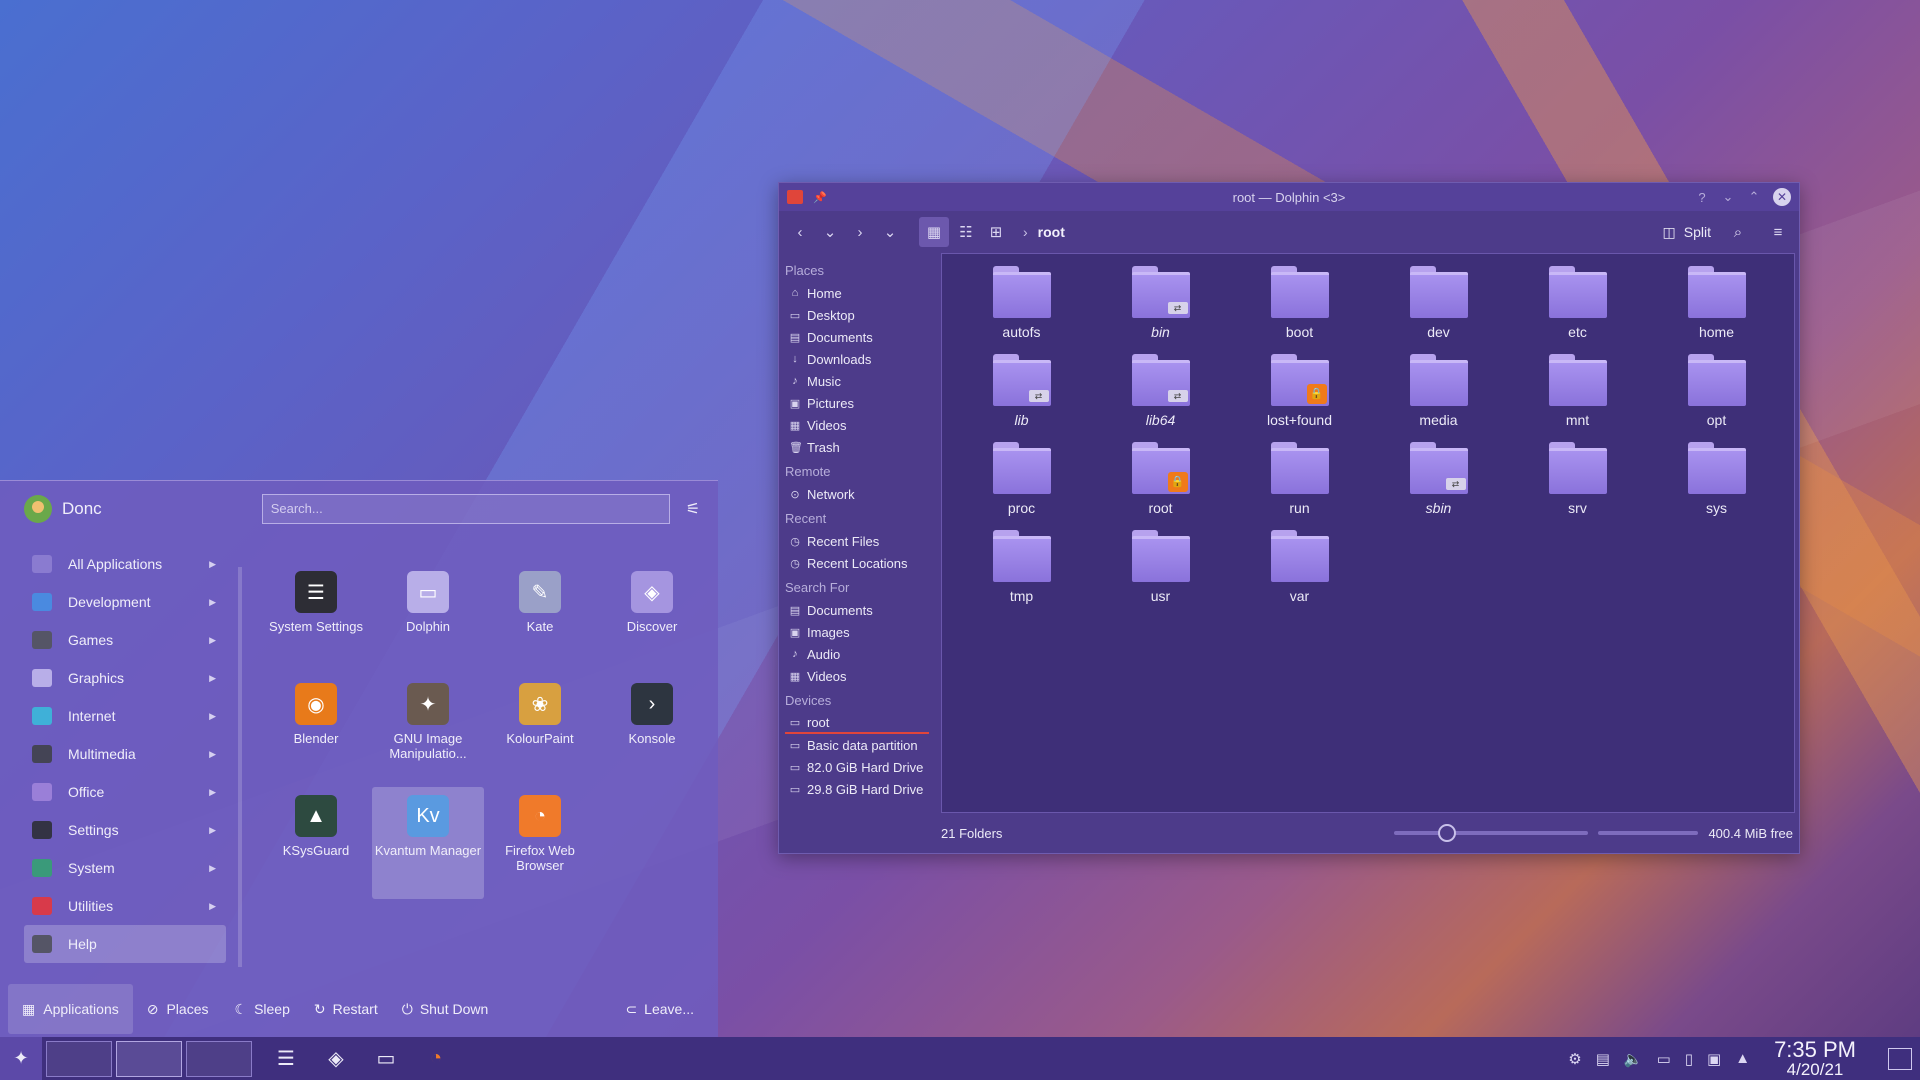 The image size is (1920, 1080). Describe the element at coordinates (862, 745) in the screenshot. I see `places-item: ▭ Basic data partition` at that location.